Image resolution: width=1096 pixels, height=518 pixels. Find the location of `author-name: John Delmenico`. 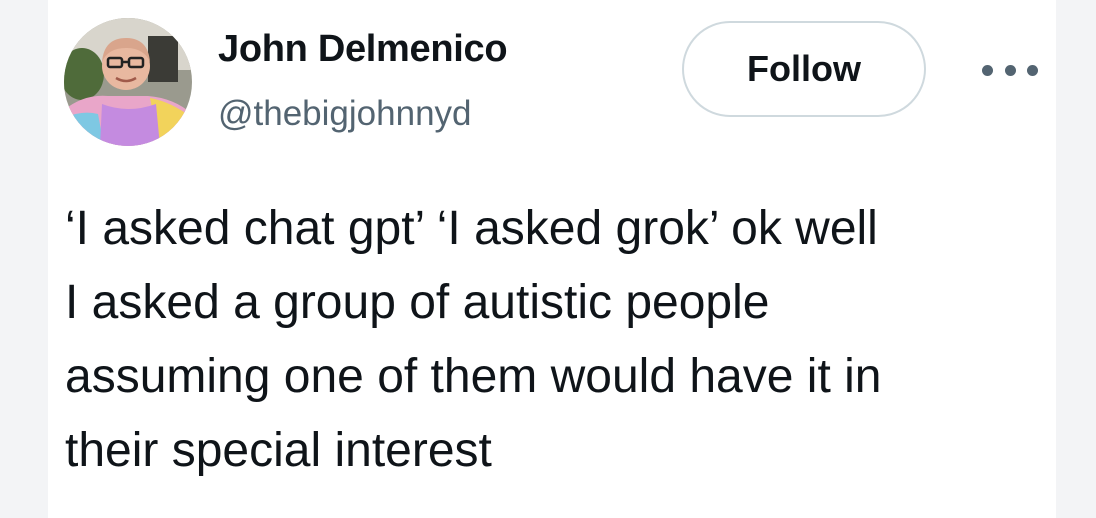

author-name: John Delmenico is located at coordinates (363, 49).